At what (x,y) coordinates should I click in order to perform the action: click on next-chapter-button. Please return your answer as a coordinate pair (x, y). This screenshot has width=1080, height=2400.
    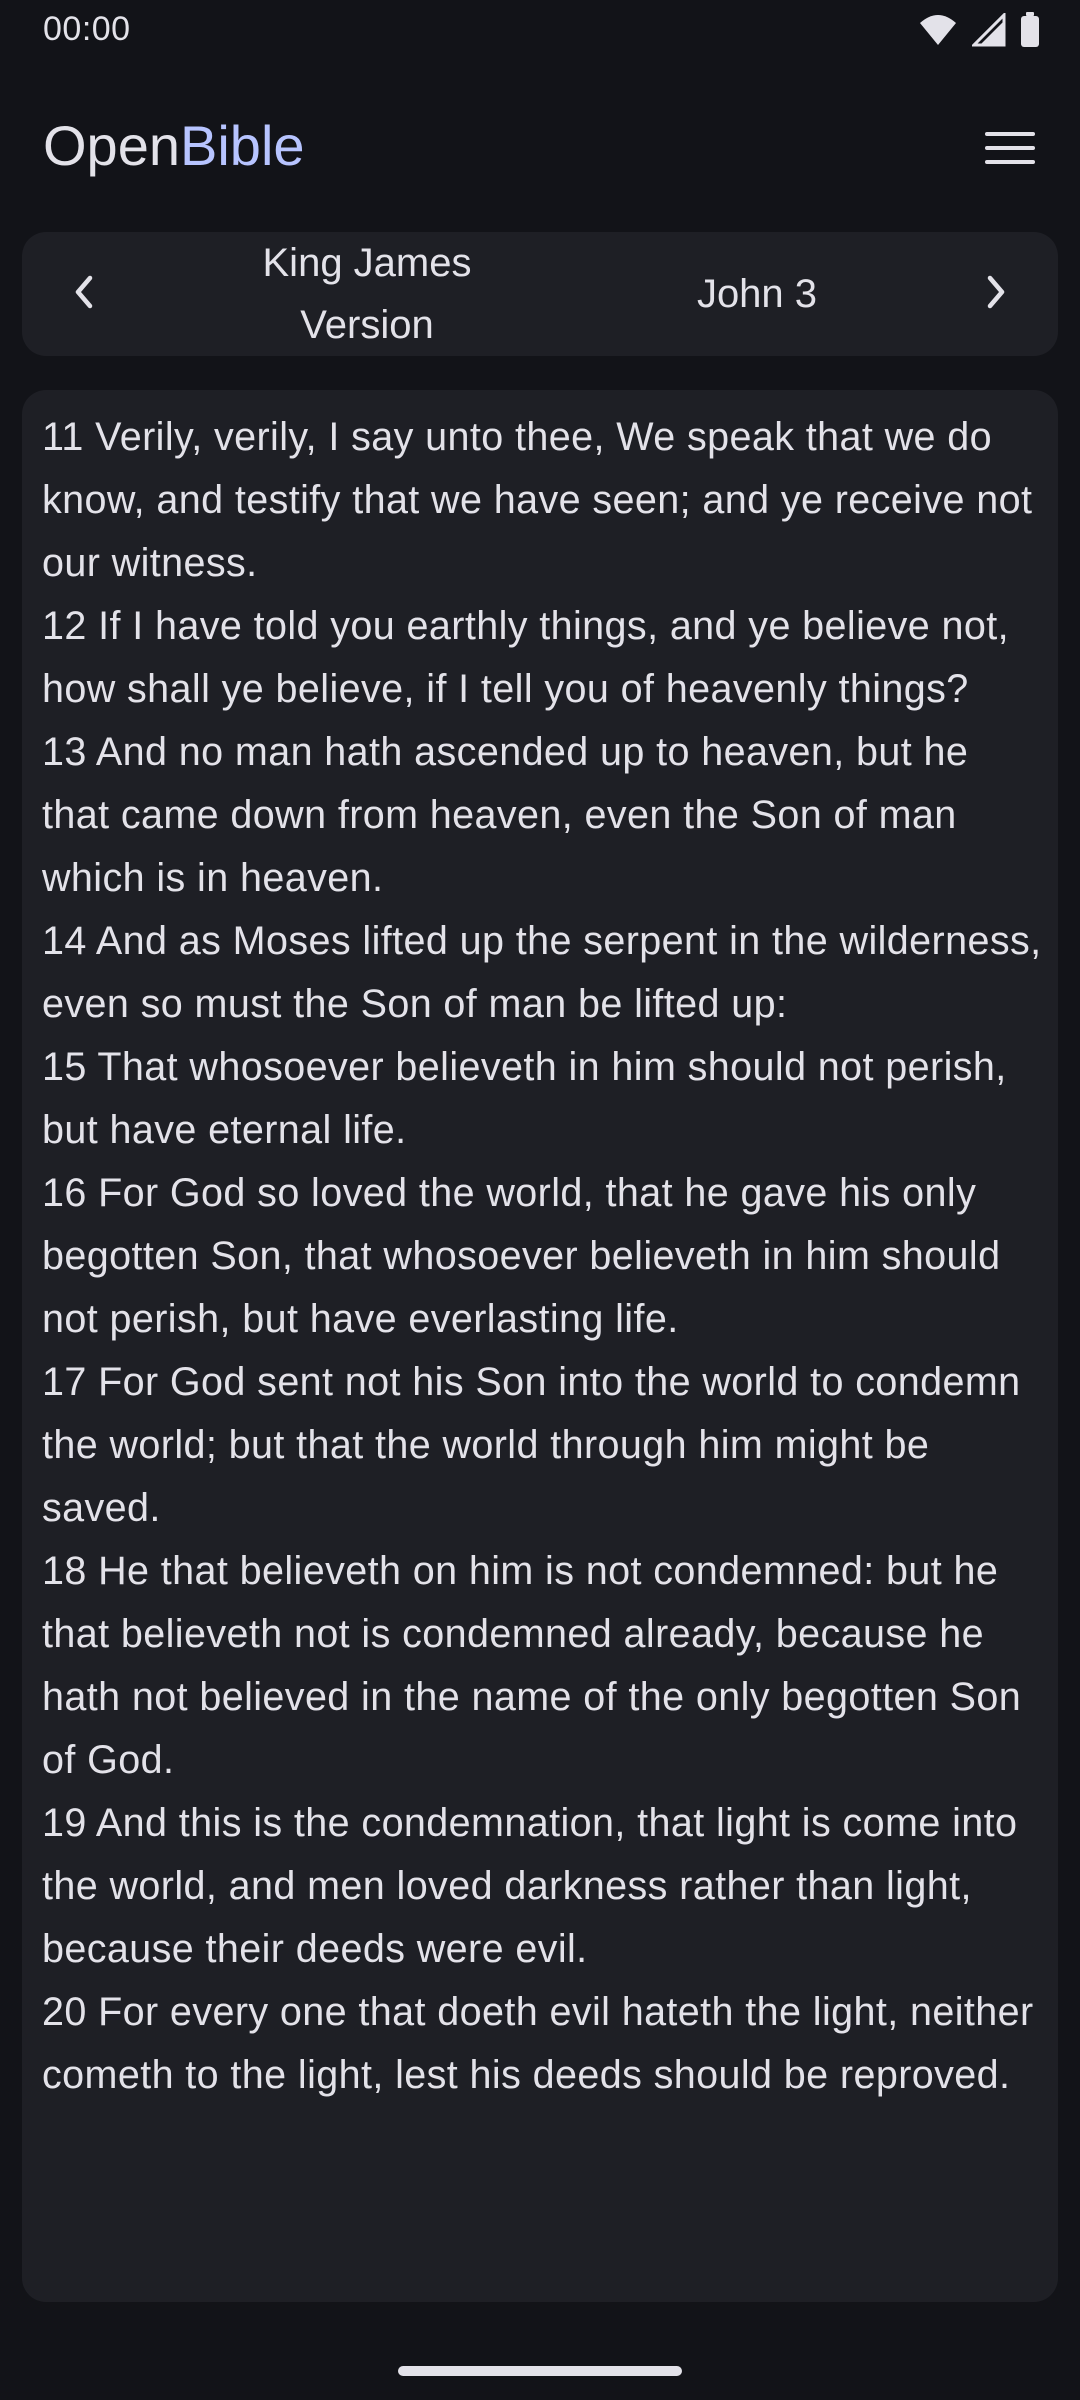
    Looking at the image, I should click on (996, 294).